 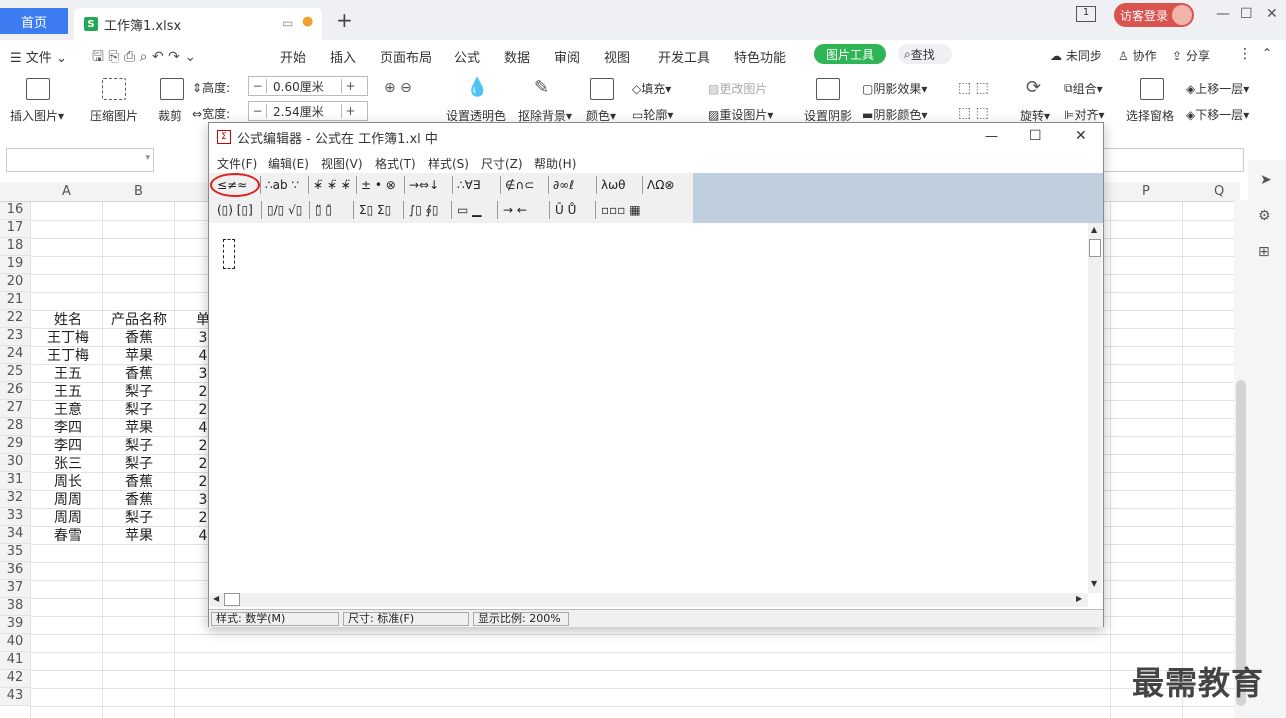 I want to click on close-button: ✕, so click(x=1272, y=14).